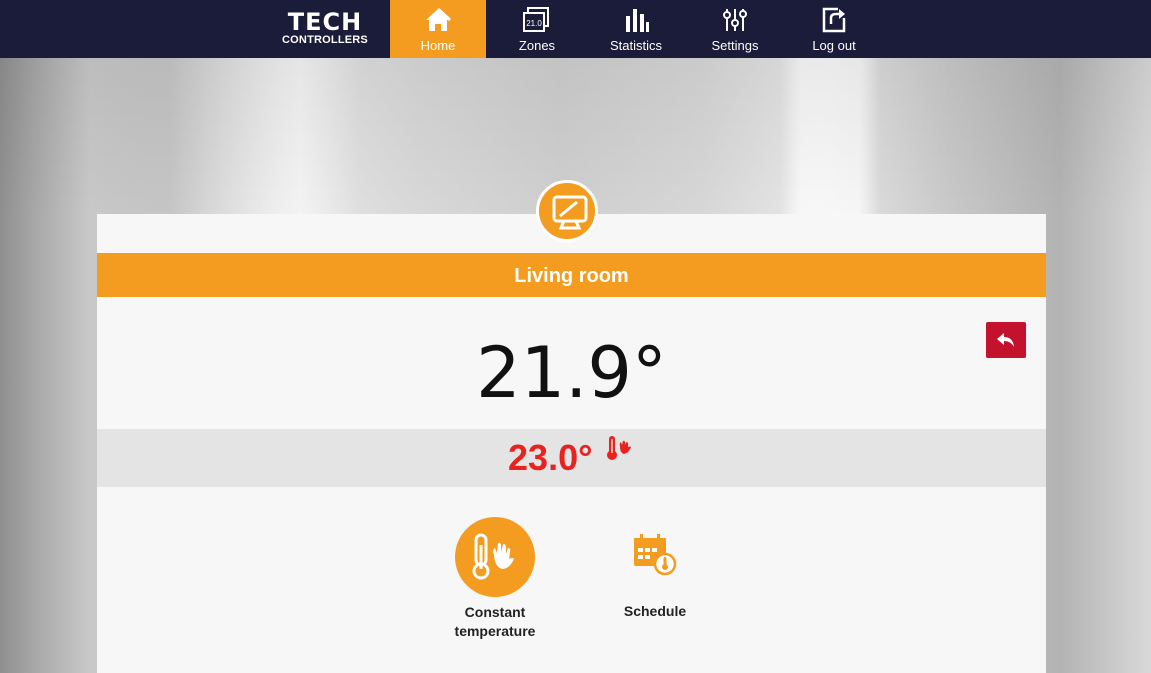 The height and width of the screenshot is (673, 1151). What do you see at coordinates (495, 631) in the screenshot?
I see `constant-temperature-label-line2: temperature` at bounding box center [495, 631].